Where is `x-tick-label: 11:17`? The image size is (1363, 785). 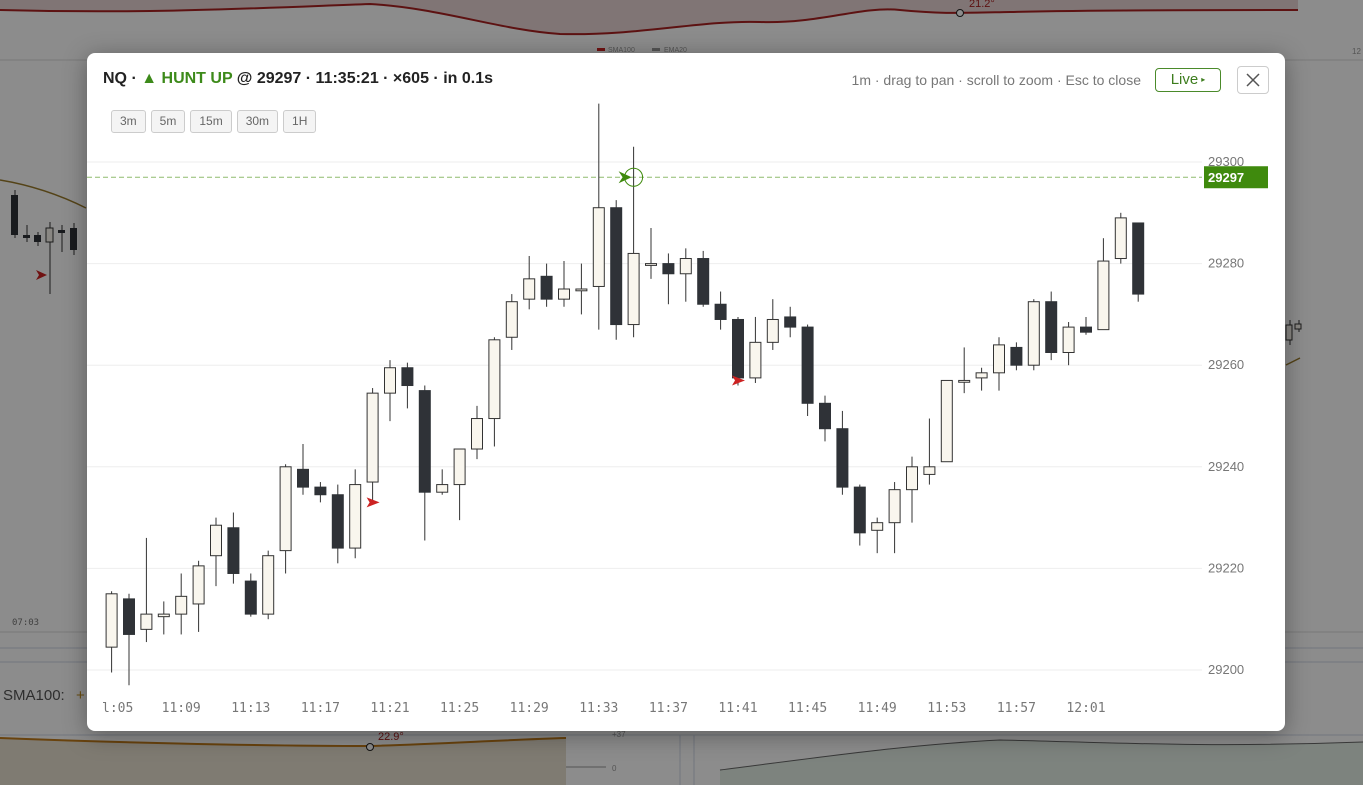 x-tick-label: 11:17 is located at coordinates (320, 708).